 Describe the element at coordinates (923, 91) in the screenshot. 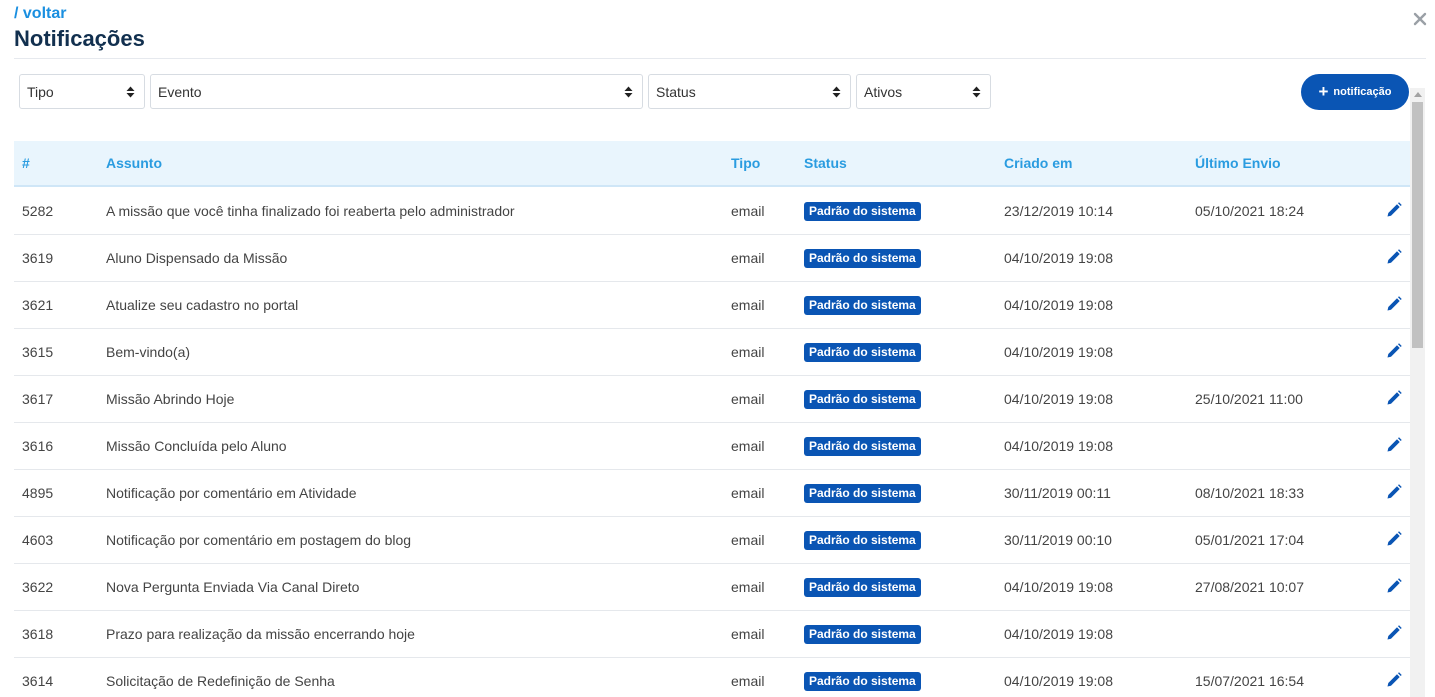

I see `ativos-filter-select: Ativos` at that location.